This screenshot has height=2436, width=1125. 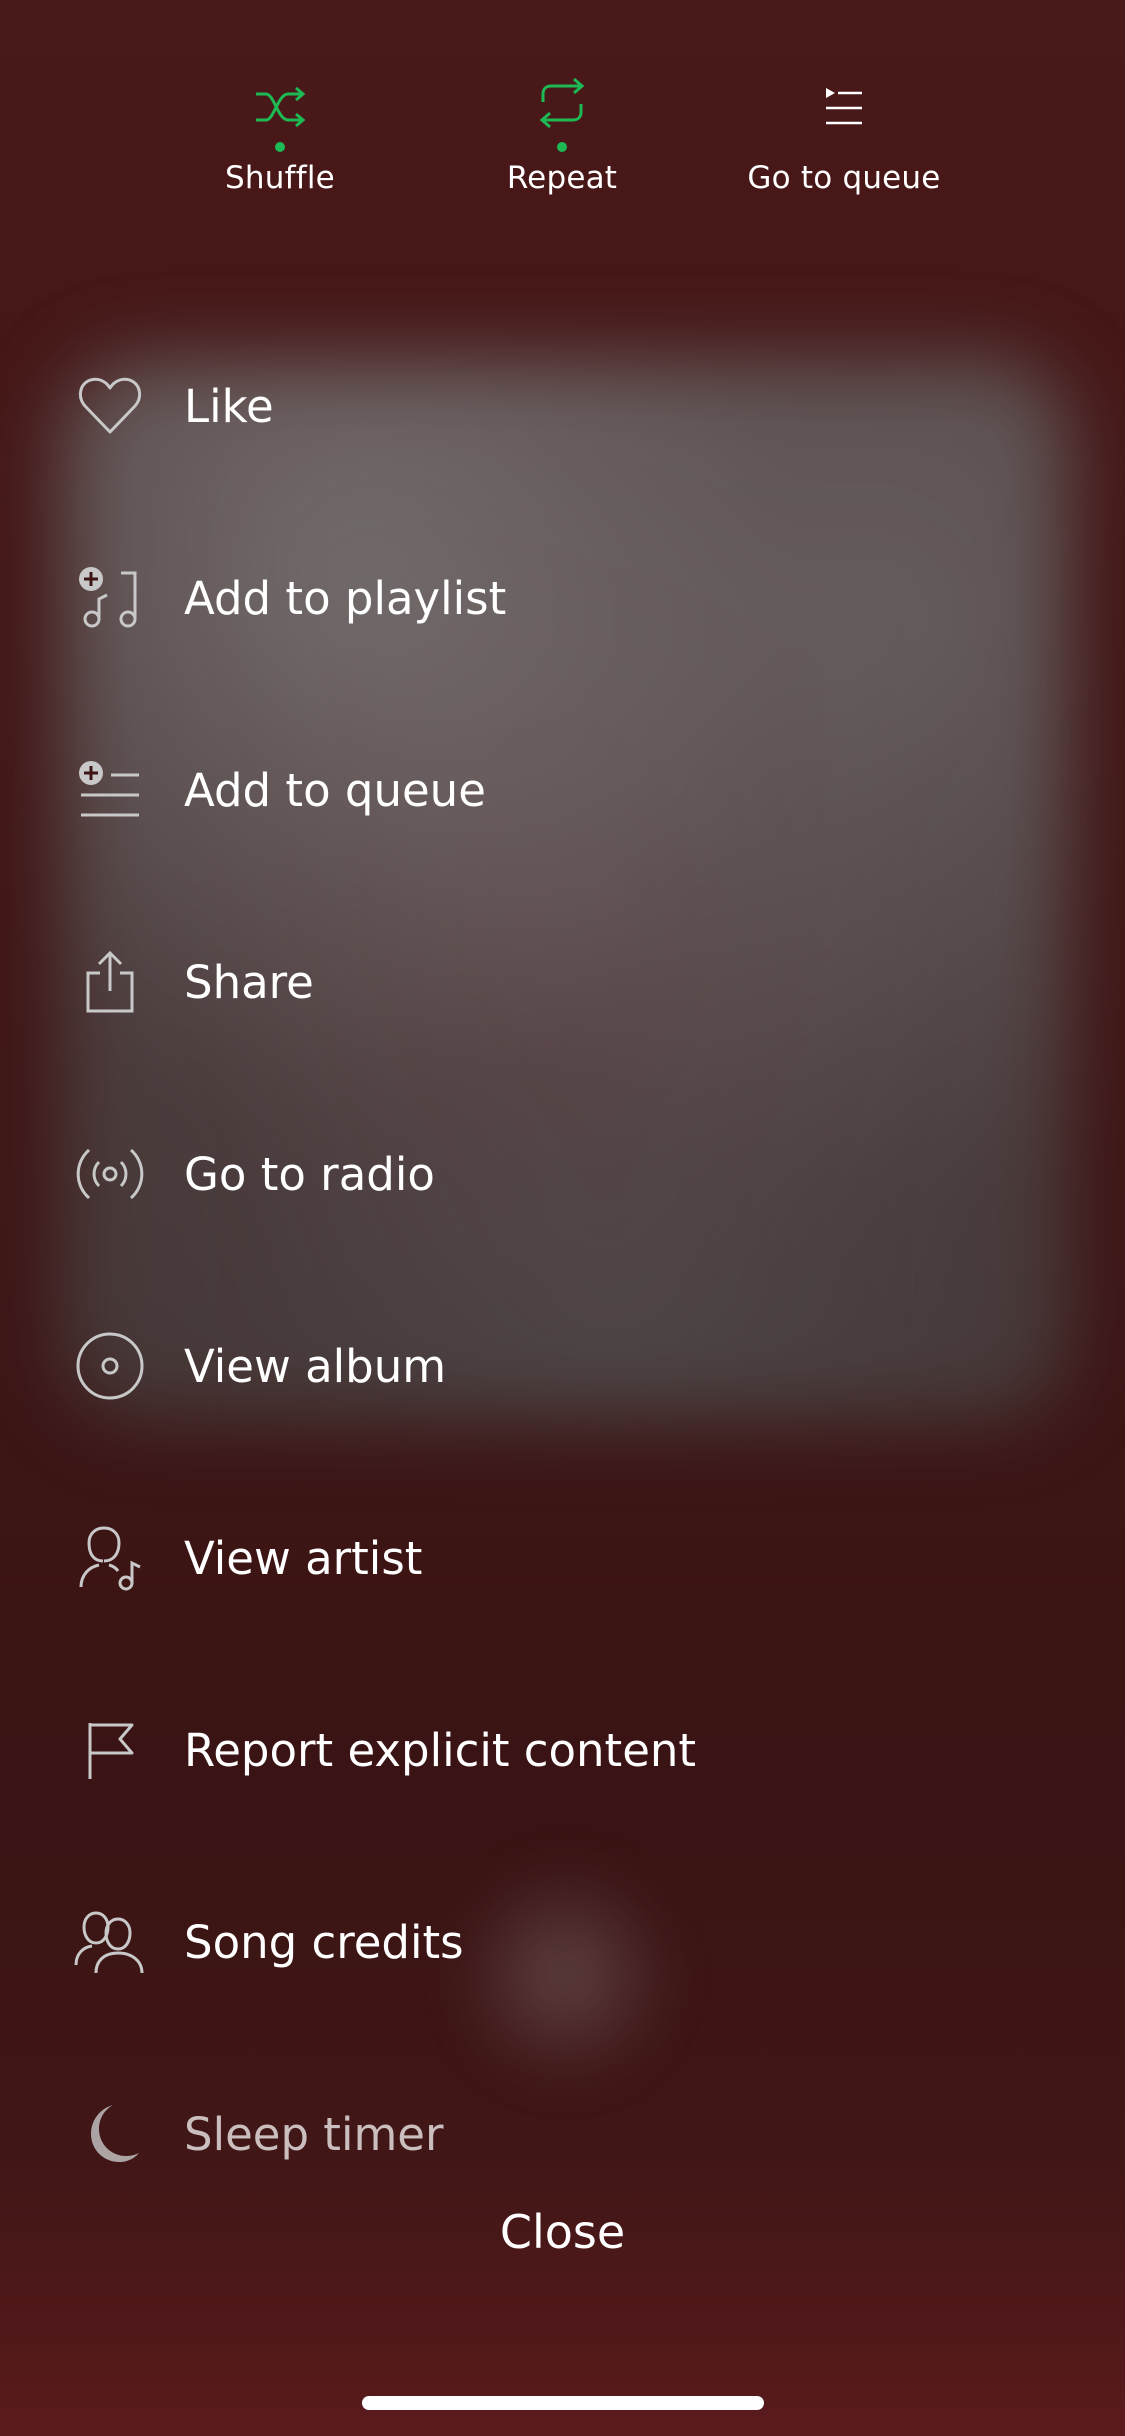 I want to click on add-to-queue-icon, so click(x=110, y=790).